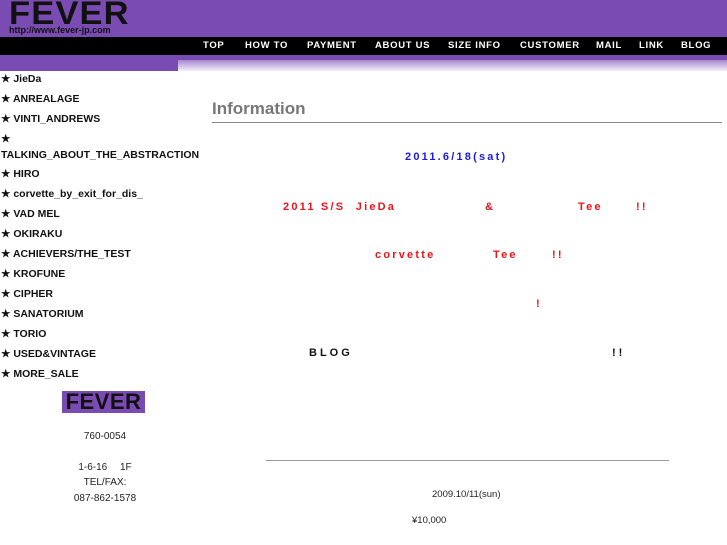 The image size is (727, 545). Describe the element at coordinates (100, 155) in the screenshot. I see `sidebar-item-talking-about-the-abstraction: TALKING_ABOUT_THE_ABSTRACTION` at that location.